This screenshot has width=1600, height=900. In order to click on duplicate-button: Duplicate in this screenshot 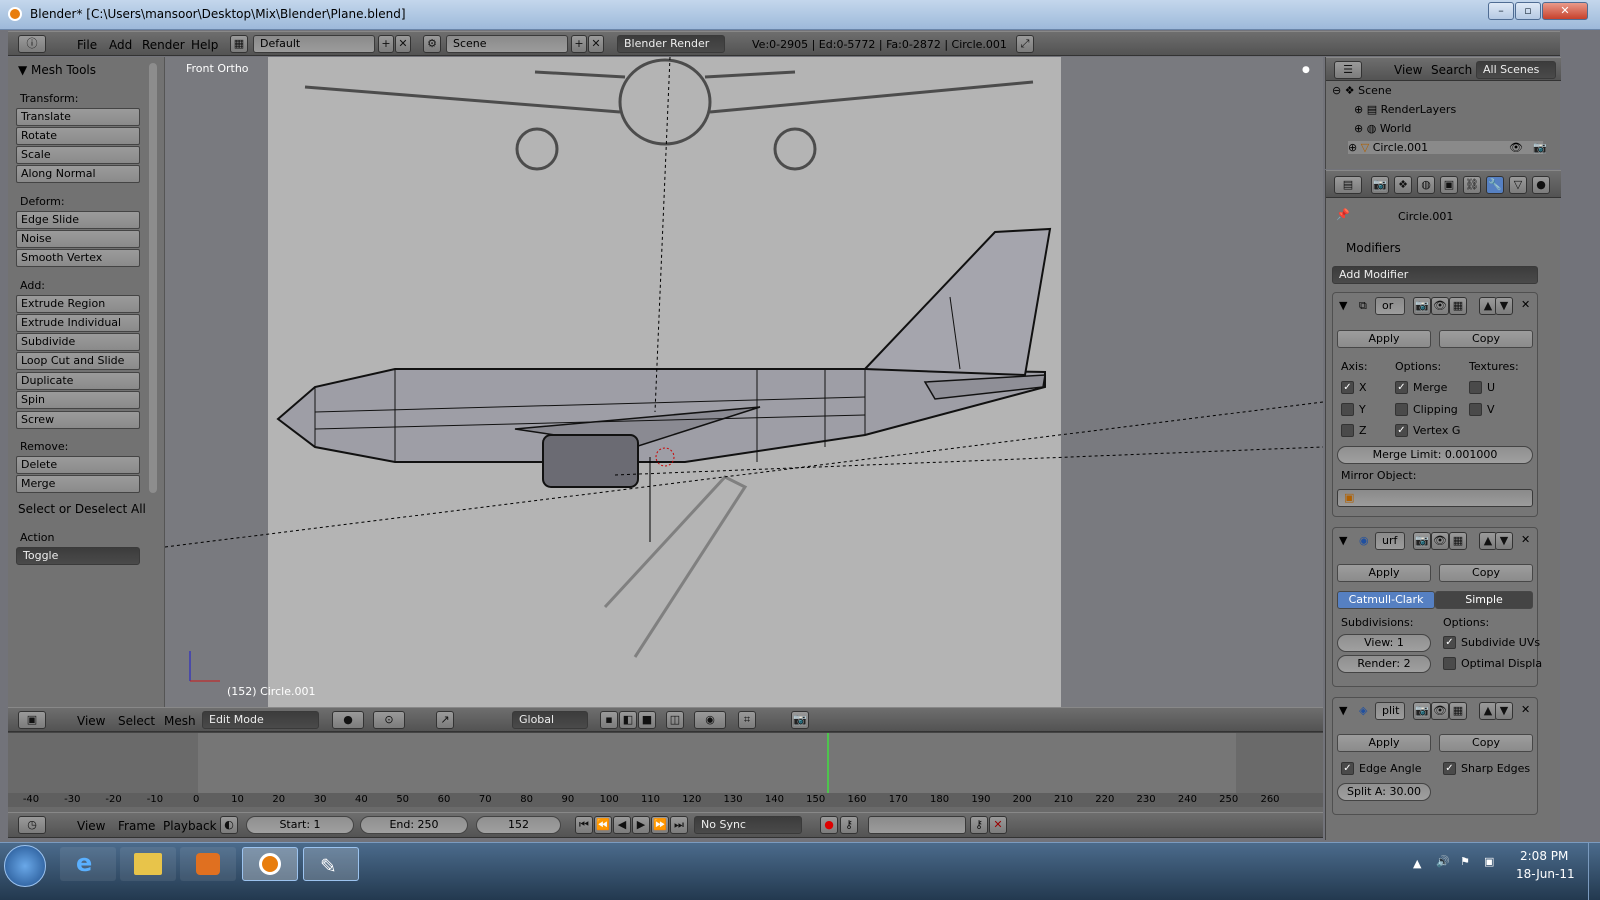, I will do `click(78, 381)`.